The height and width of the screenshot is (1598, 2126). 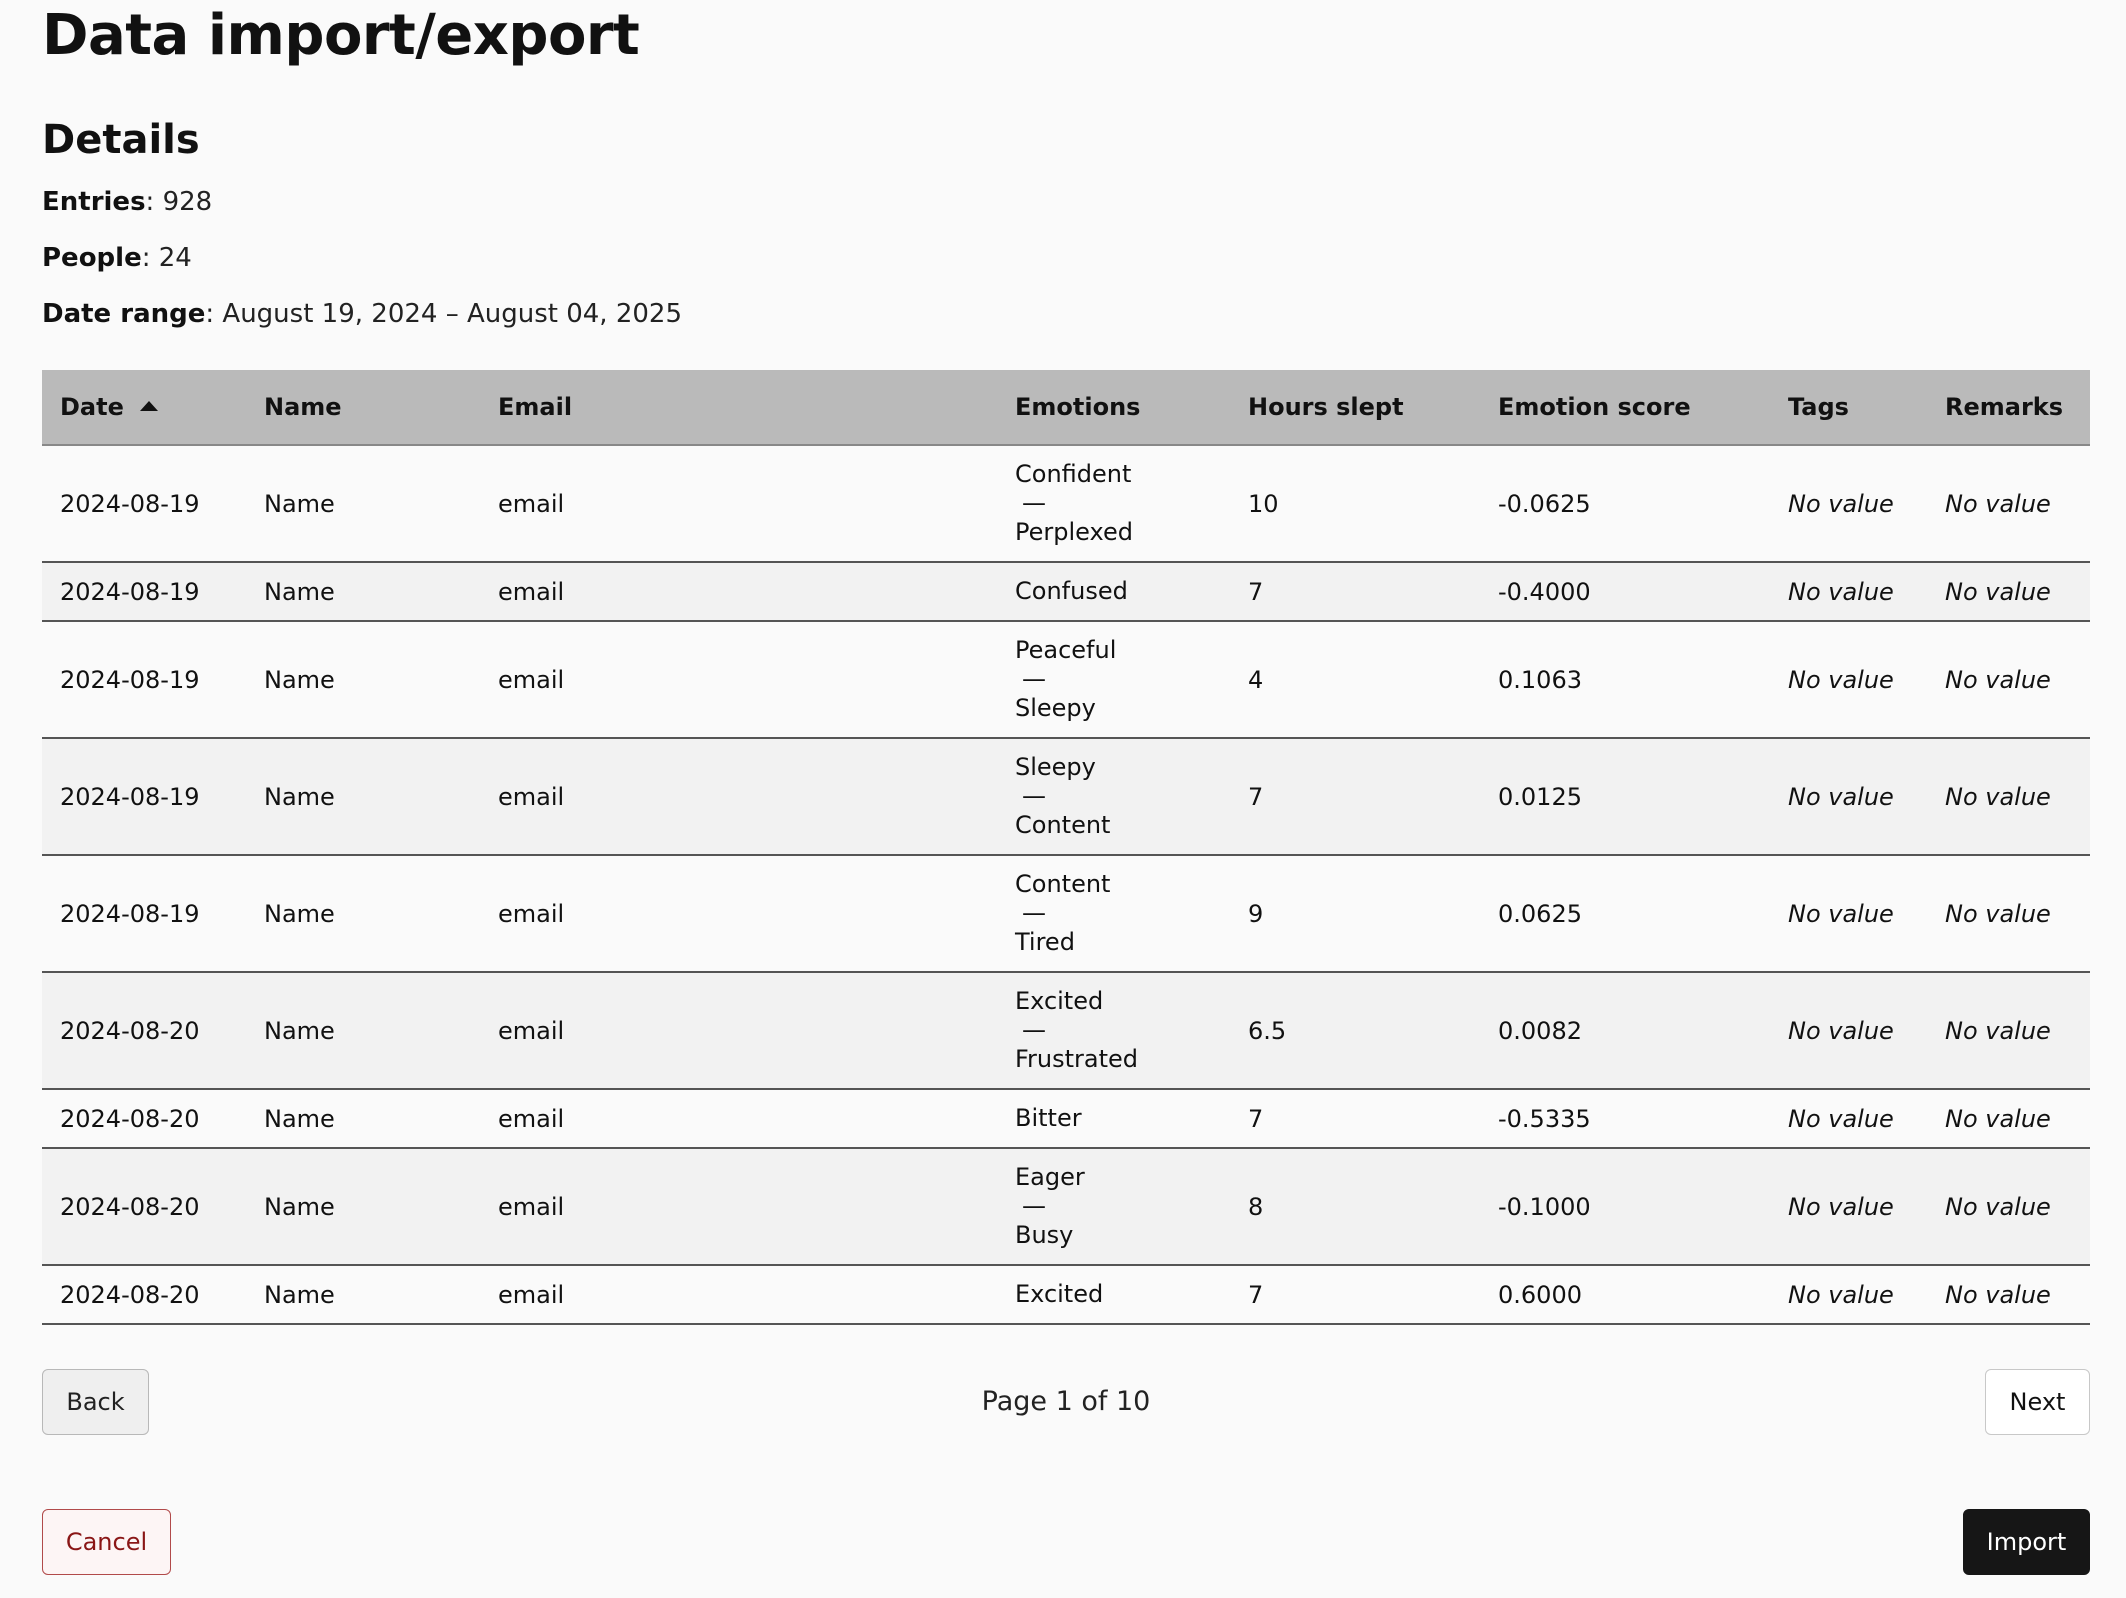 I want to click on column-header-label: Hours slept, so click(x=1326, y=407).